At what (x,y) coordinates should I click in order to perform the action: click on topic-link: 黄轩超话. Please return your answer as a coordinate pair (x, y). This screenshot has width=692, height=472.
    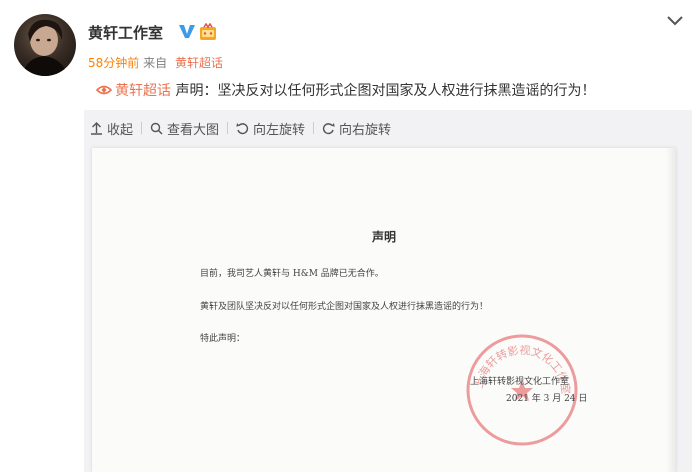
    Looking at the image, I should click on (133, 91).